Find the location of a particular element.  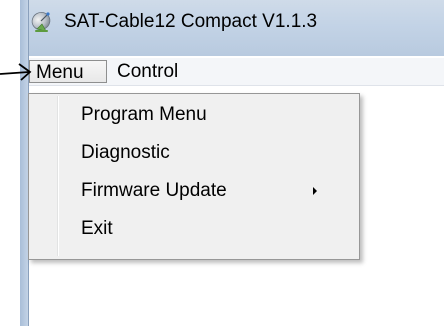

menu-item-exit: Exit is located at coordinates (194, 229).